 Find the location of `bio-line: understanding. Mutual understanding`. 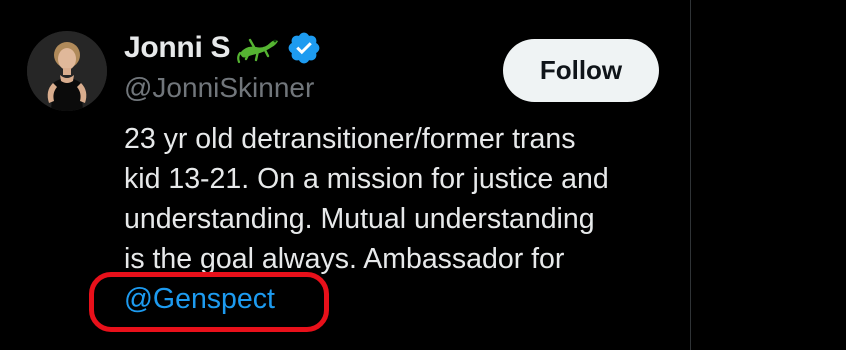

bio-line: understanding. Mutual understanding is located at coordinates (359, 219).